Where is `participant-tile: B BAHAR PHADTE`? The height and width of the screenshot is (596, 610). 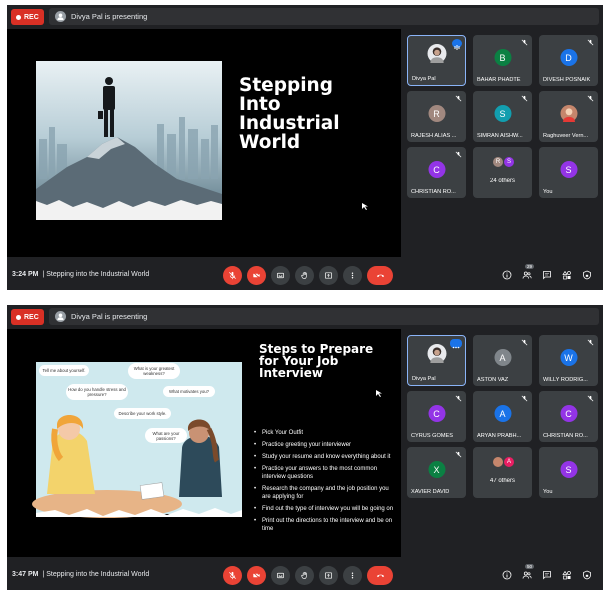 participant-tile: B BAHAR PHADTE is located at coordinates (502, 60).